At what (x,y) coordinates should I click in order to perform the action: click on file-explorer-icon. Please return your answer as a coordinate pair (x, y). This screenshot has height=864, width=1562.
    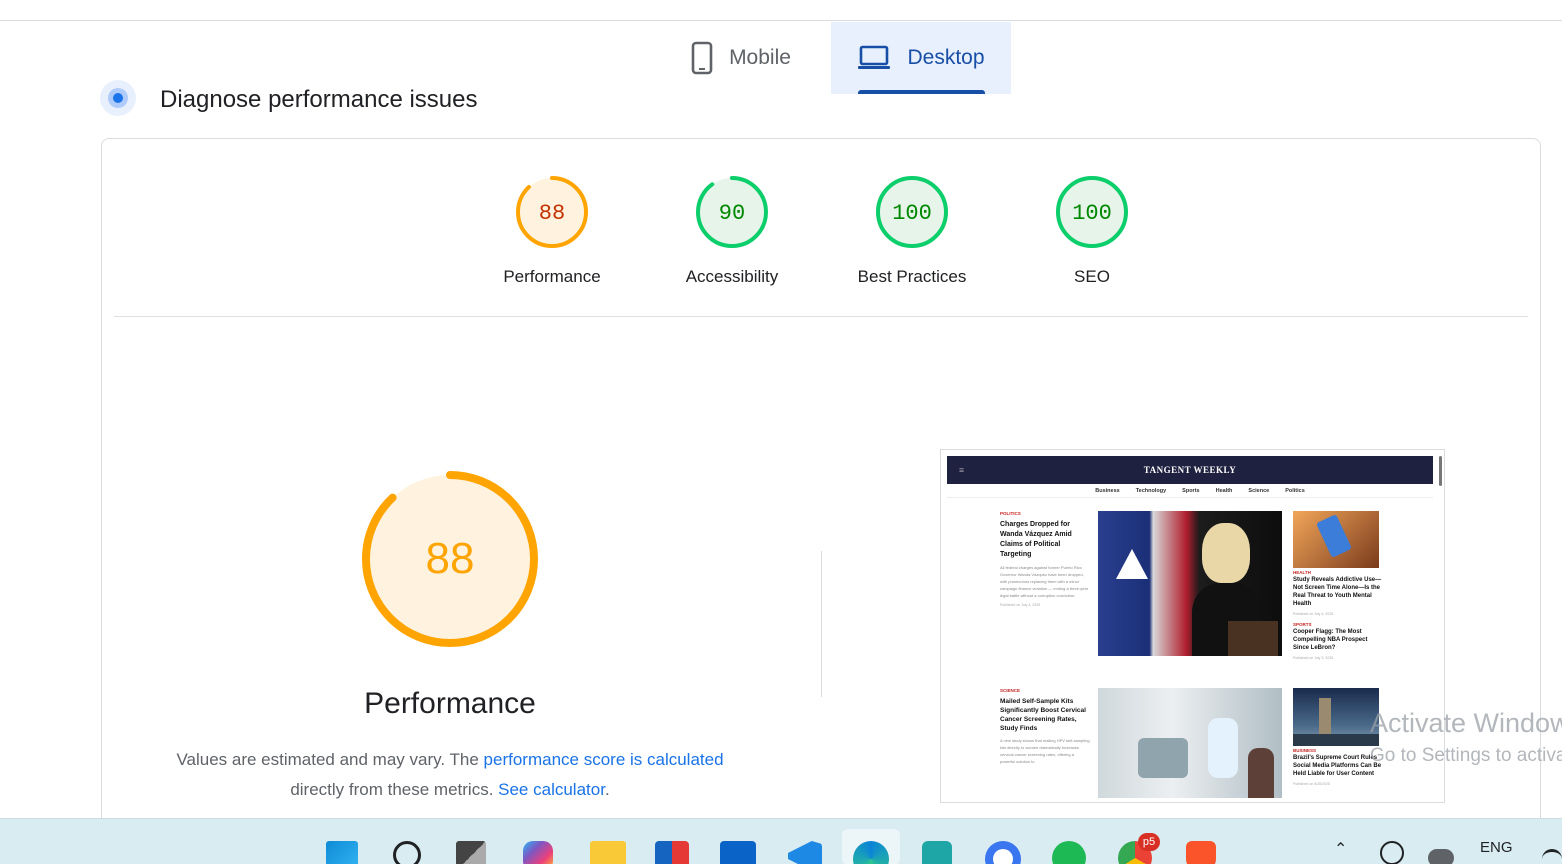
    Looking at the image, I should click on (608, 852).